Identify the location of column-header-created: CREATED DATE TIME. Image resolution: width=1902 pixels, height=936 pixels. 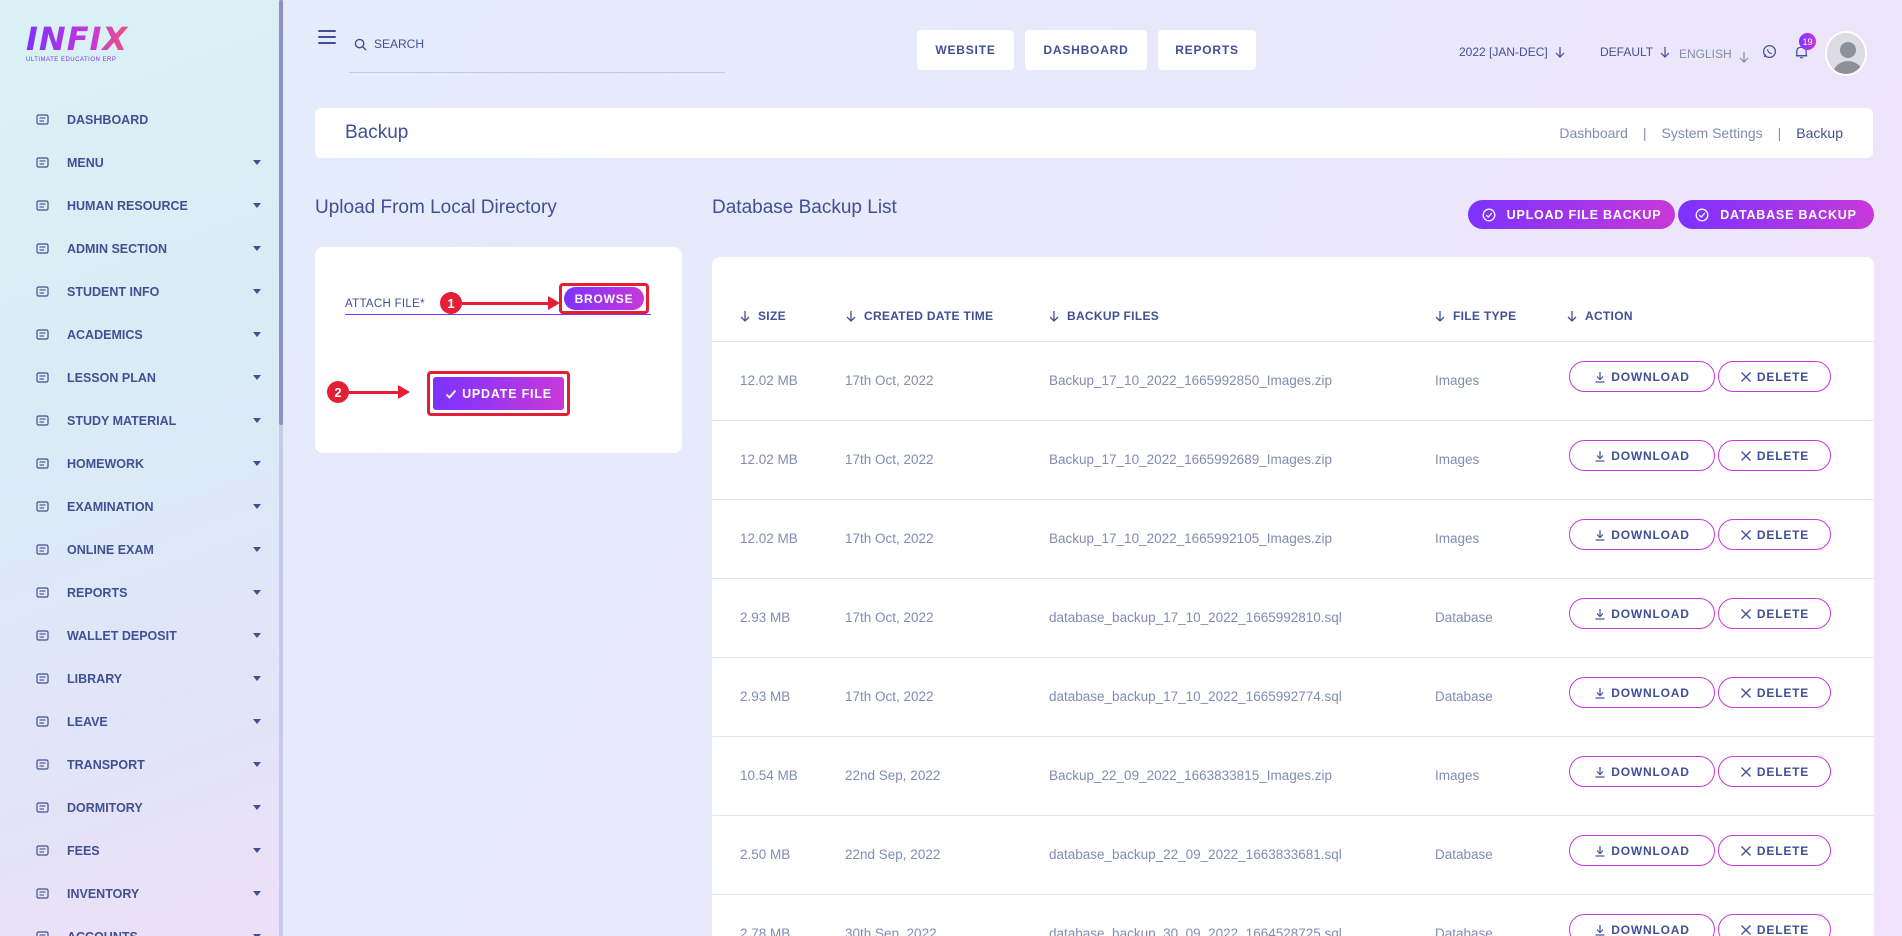
(919, 316).